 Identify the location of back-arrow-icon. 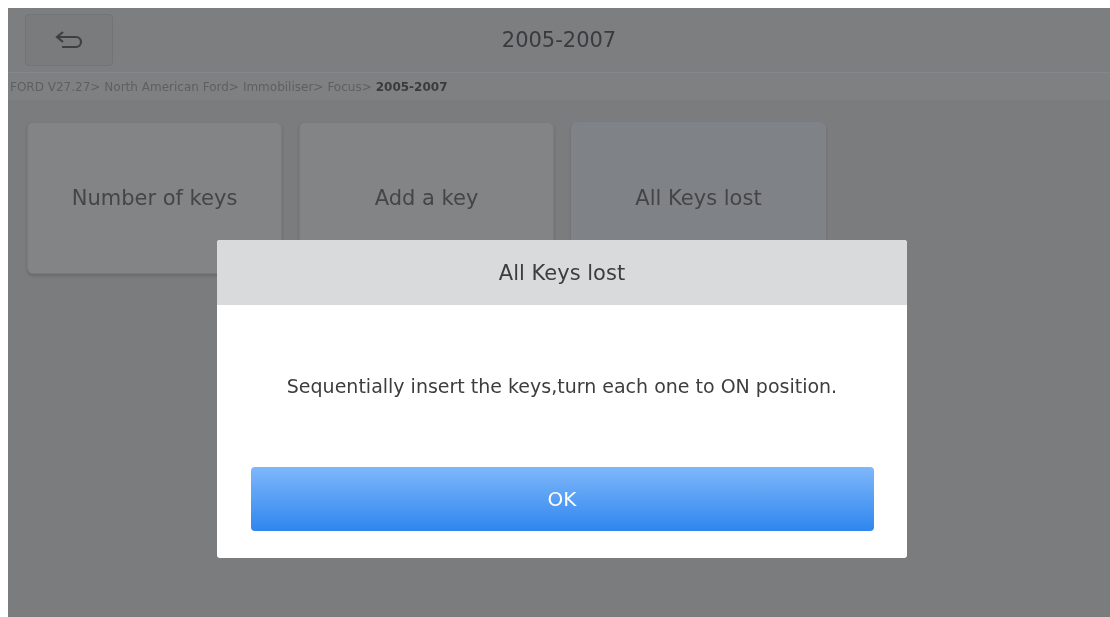
(69, 40).